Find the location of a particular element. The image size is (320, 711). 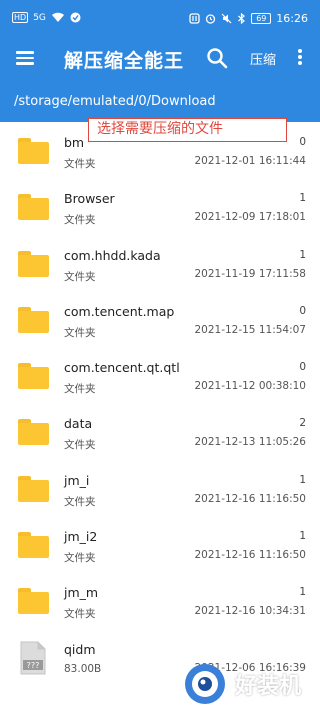

status-left: HD 5G is located at coordinates (46, 17).